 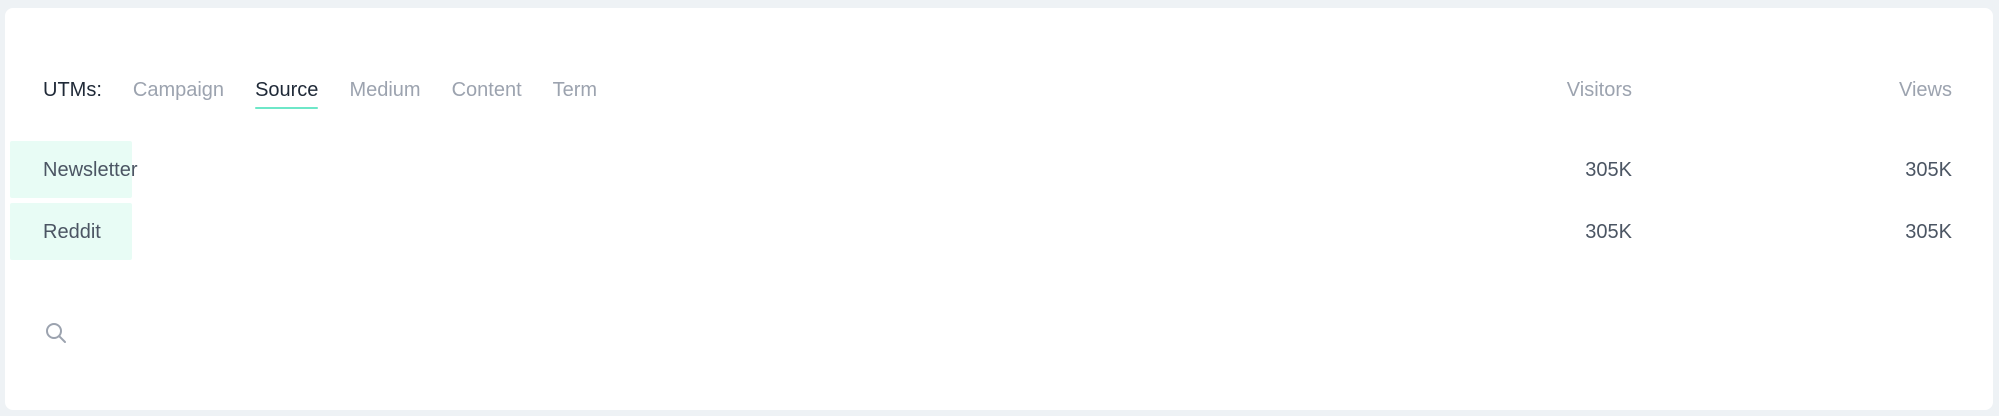 I want to click on search-button, so click(x=56, y=333).